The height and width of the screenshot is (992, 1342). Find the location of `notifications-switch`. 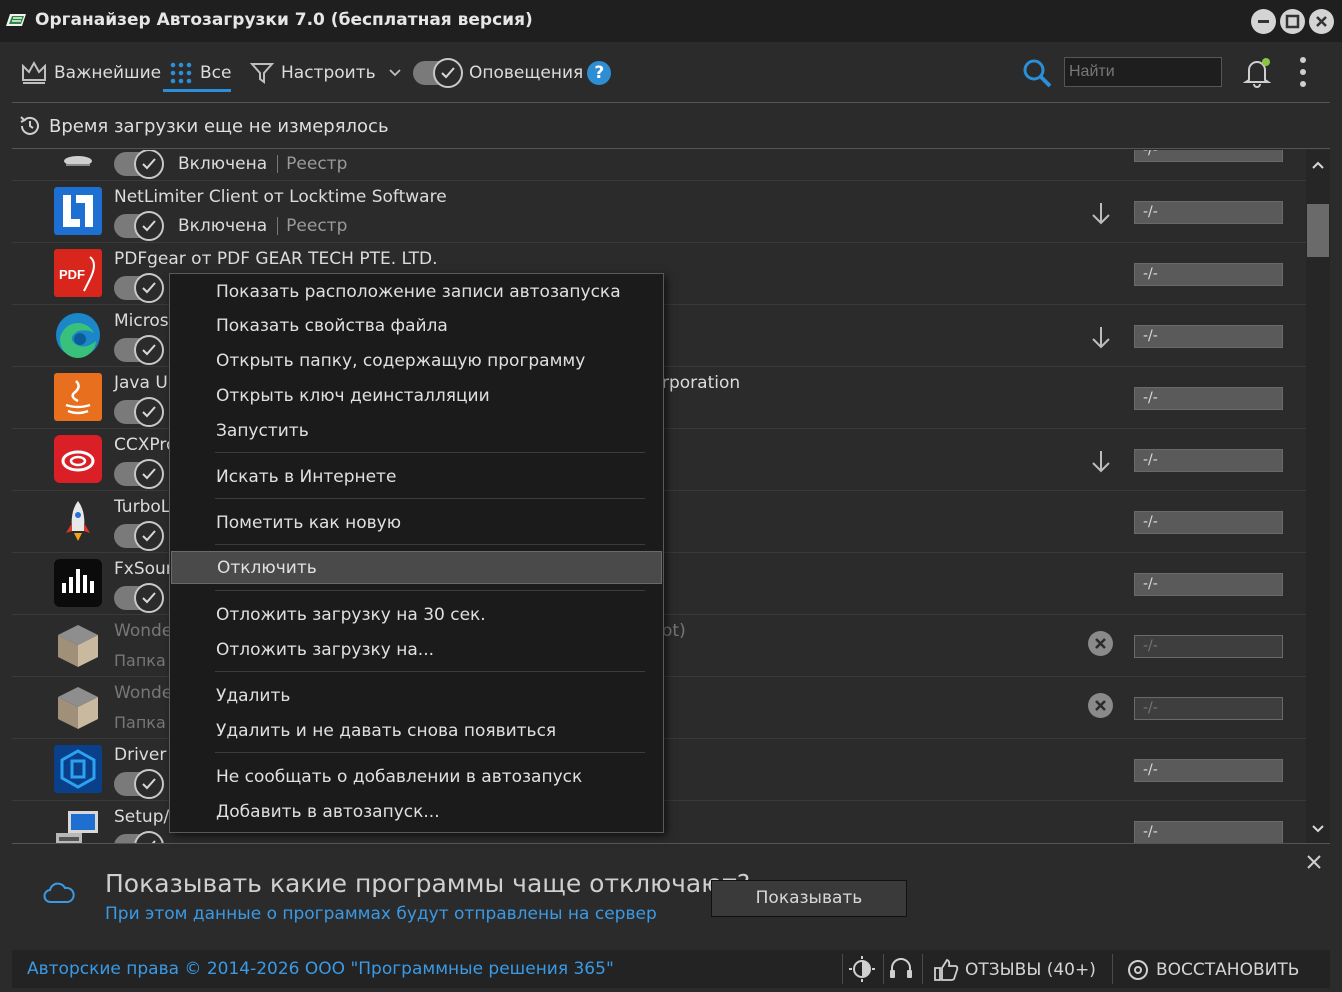

notifications-switch is located at coordinates (438, 73).